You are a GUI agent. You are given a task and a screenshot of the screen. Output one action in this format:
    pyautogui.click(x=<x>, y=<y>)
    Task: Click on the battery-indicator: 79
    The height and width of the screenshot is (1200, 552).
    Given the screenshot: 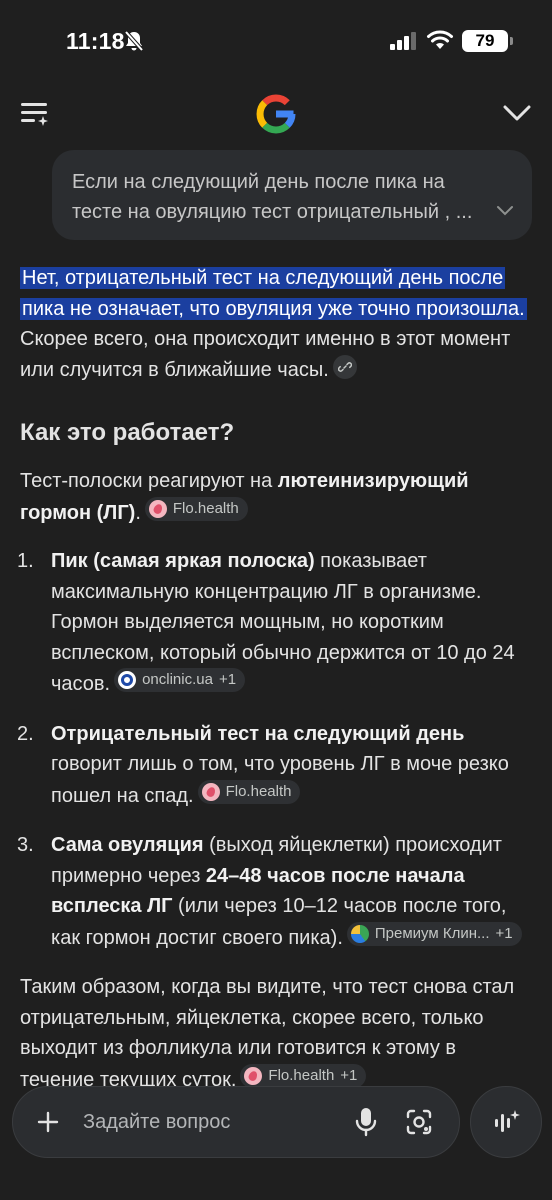 What is the action you would take?
    pyautogui.click(x=485, y=41)
    